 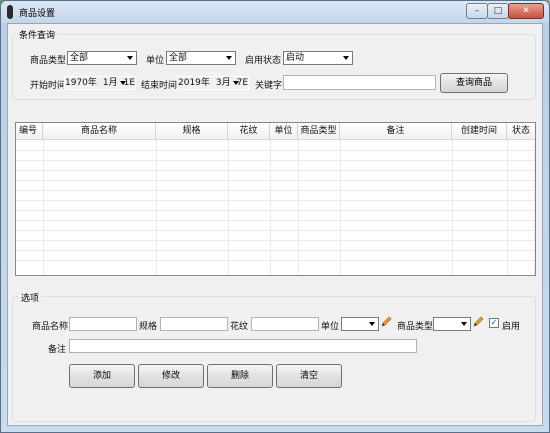 What do you see at coordinates (57, 350) in the screenshot?
I see `remark-label: 备注` at bounding box center [57, 350].